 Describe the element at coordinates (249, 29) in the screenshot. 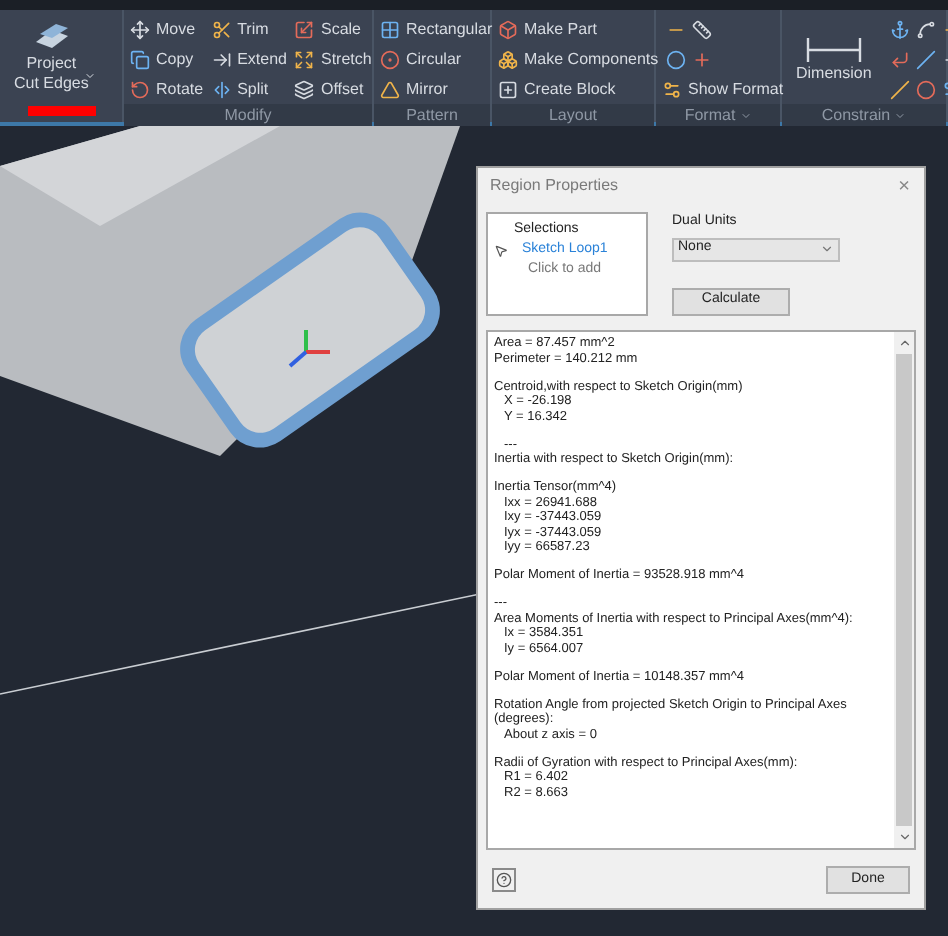

I see `ribbon-button: Trim` at that location.